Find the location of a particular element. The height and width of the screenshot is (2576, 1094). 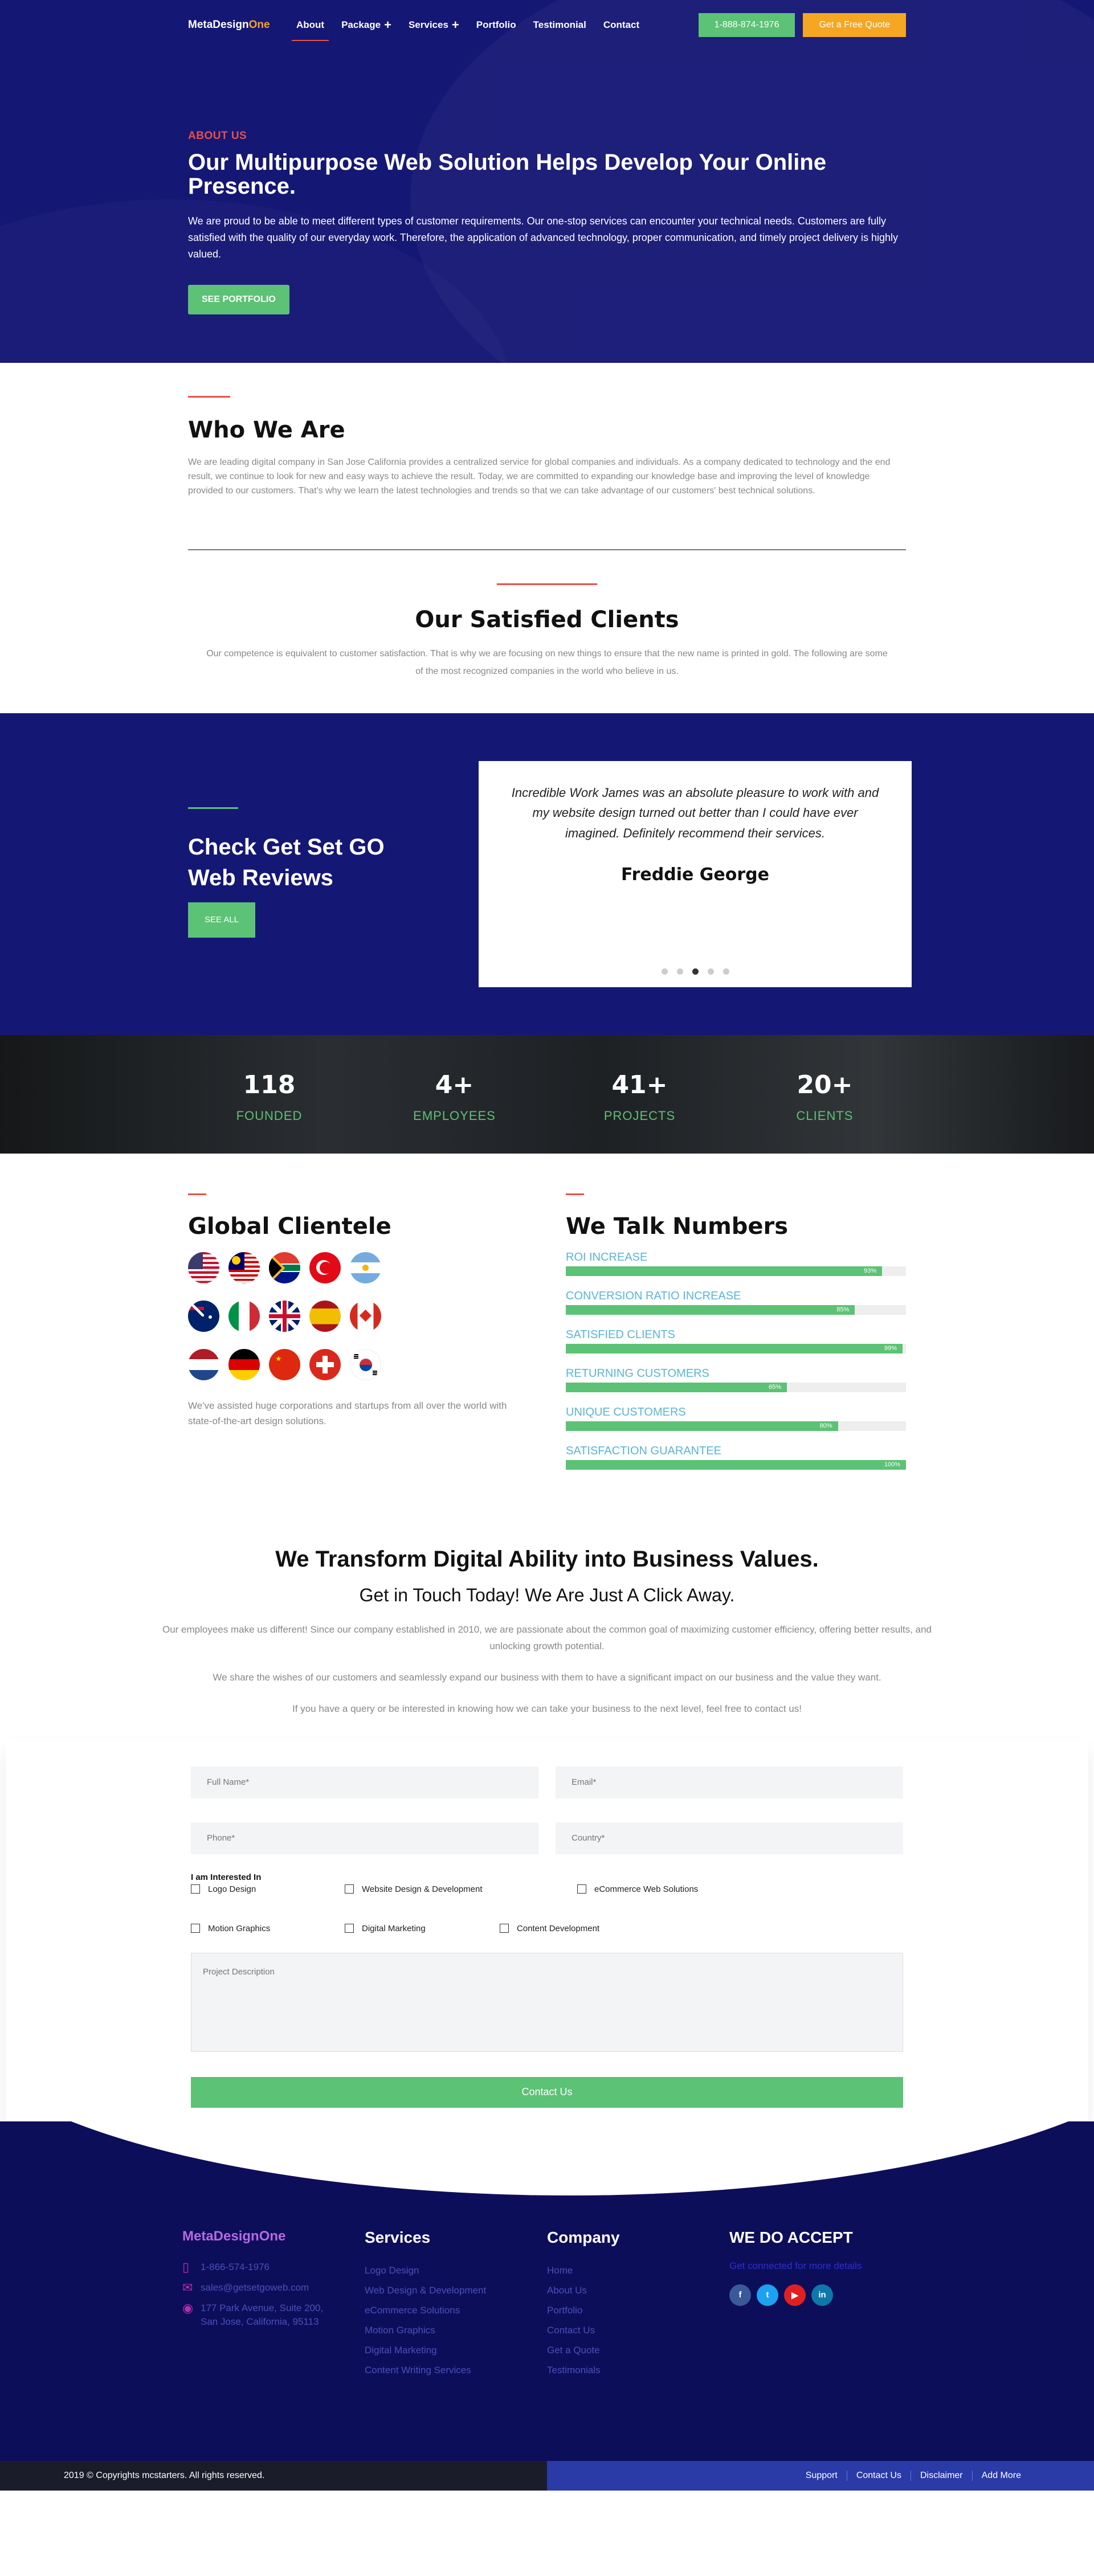

nav-item-testimonial: Testimonial is located at coordinates (559, 25).